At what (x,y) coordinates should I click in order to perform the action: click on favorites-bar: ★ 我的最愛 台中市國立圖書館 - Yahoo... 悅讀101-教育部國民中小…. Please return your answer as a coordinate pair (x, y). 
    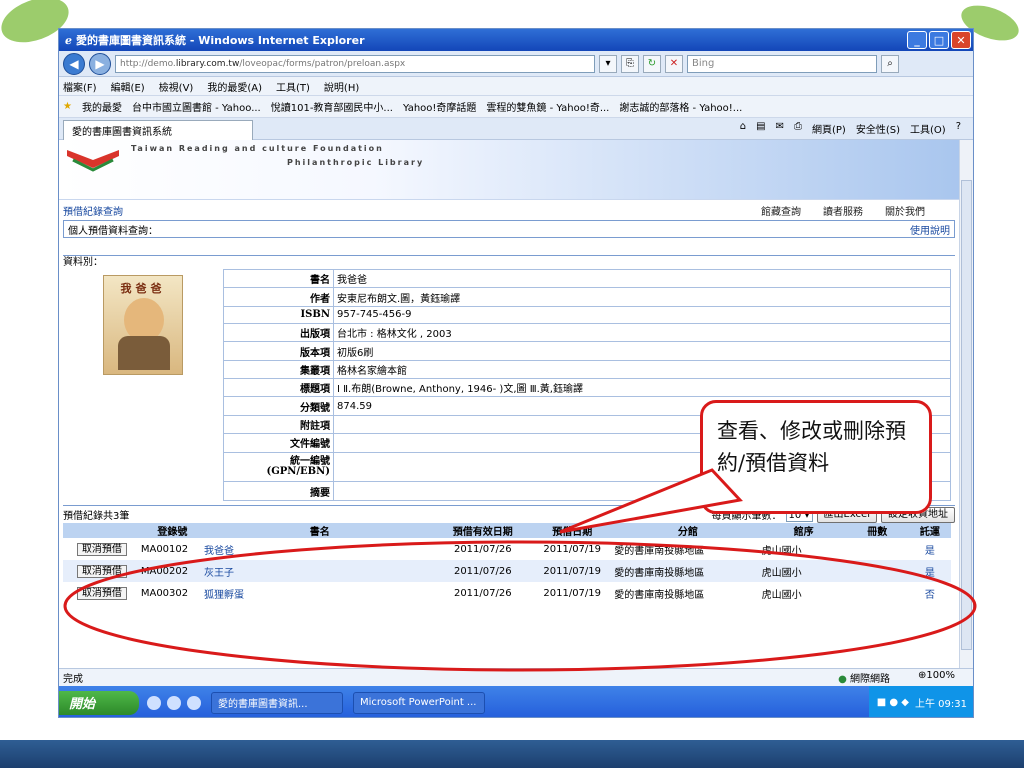
    Looking at the image, I should click on (516, 107).